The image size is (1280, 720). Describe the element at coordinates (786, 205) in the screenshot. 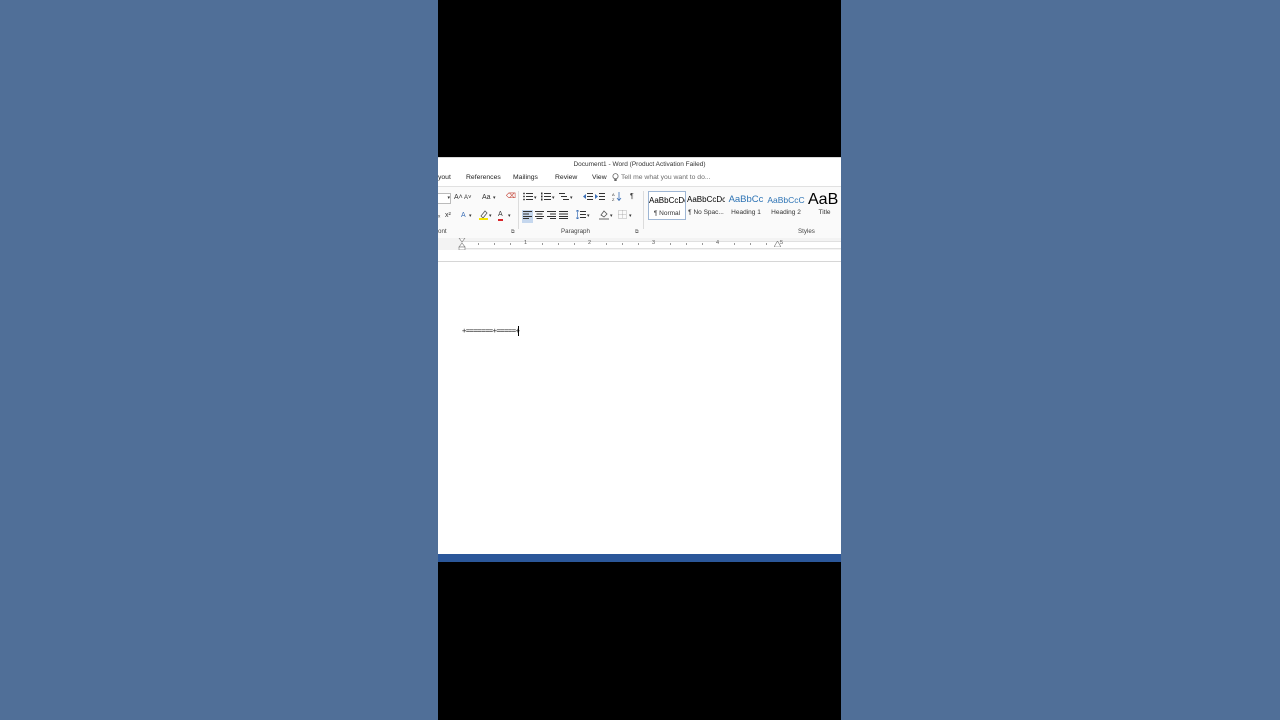

I see `style-heading-2: AaBbCcC Heading 2` at that location.